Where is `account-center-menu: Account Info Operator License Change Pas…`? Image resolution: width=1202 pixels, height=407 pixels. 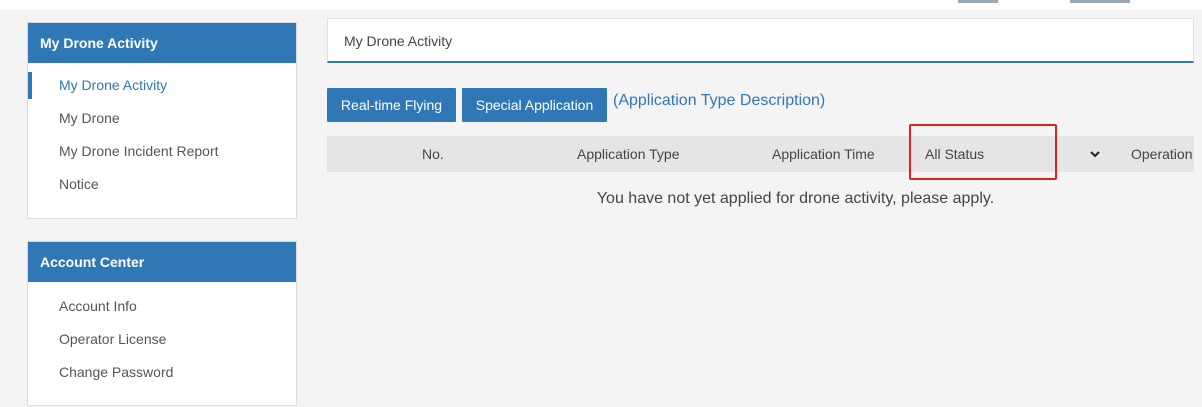 account-center-menu: Account Info Operator License Change Pas… is located at coordinates (162, 335).